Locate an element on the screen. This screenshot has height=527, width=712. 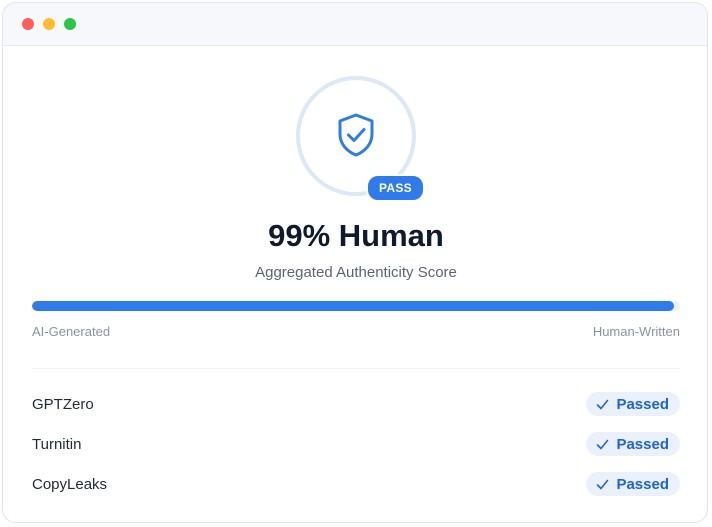
score-progress-bar is located at coordinates (356, 306).